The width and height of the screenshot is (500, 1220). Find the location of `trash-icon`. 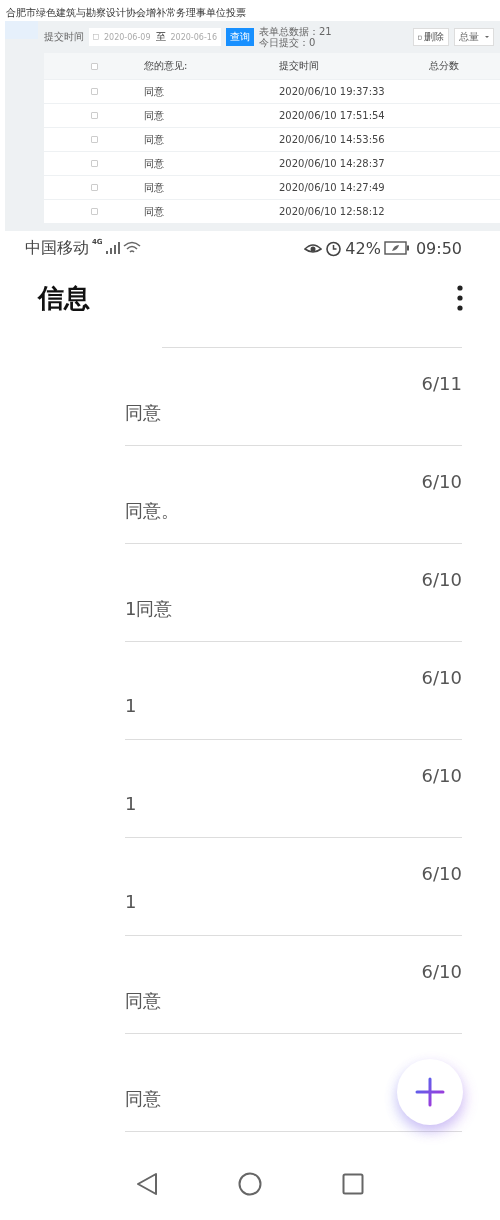

trash-icon is located at coordinates (420, 37).